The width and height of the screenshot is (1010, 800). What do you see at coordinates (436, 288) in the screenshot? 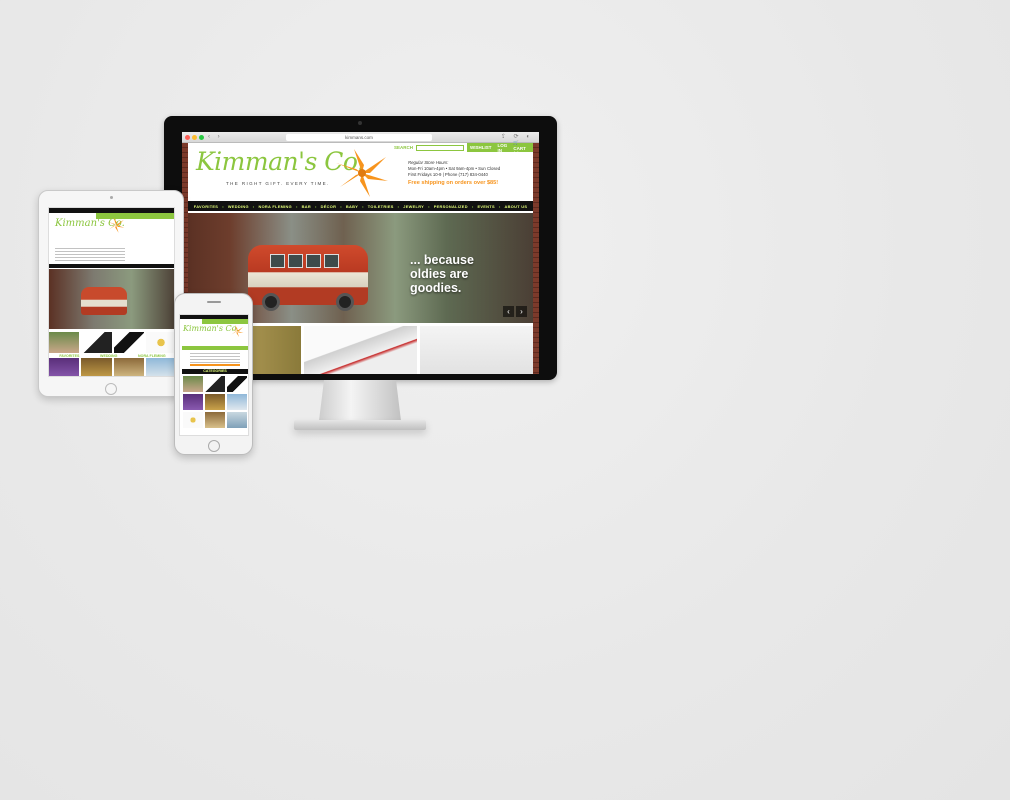
I see `hero-caption-line: goodies.` at bounding box center [436, 288].